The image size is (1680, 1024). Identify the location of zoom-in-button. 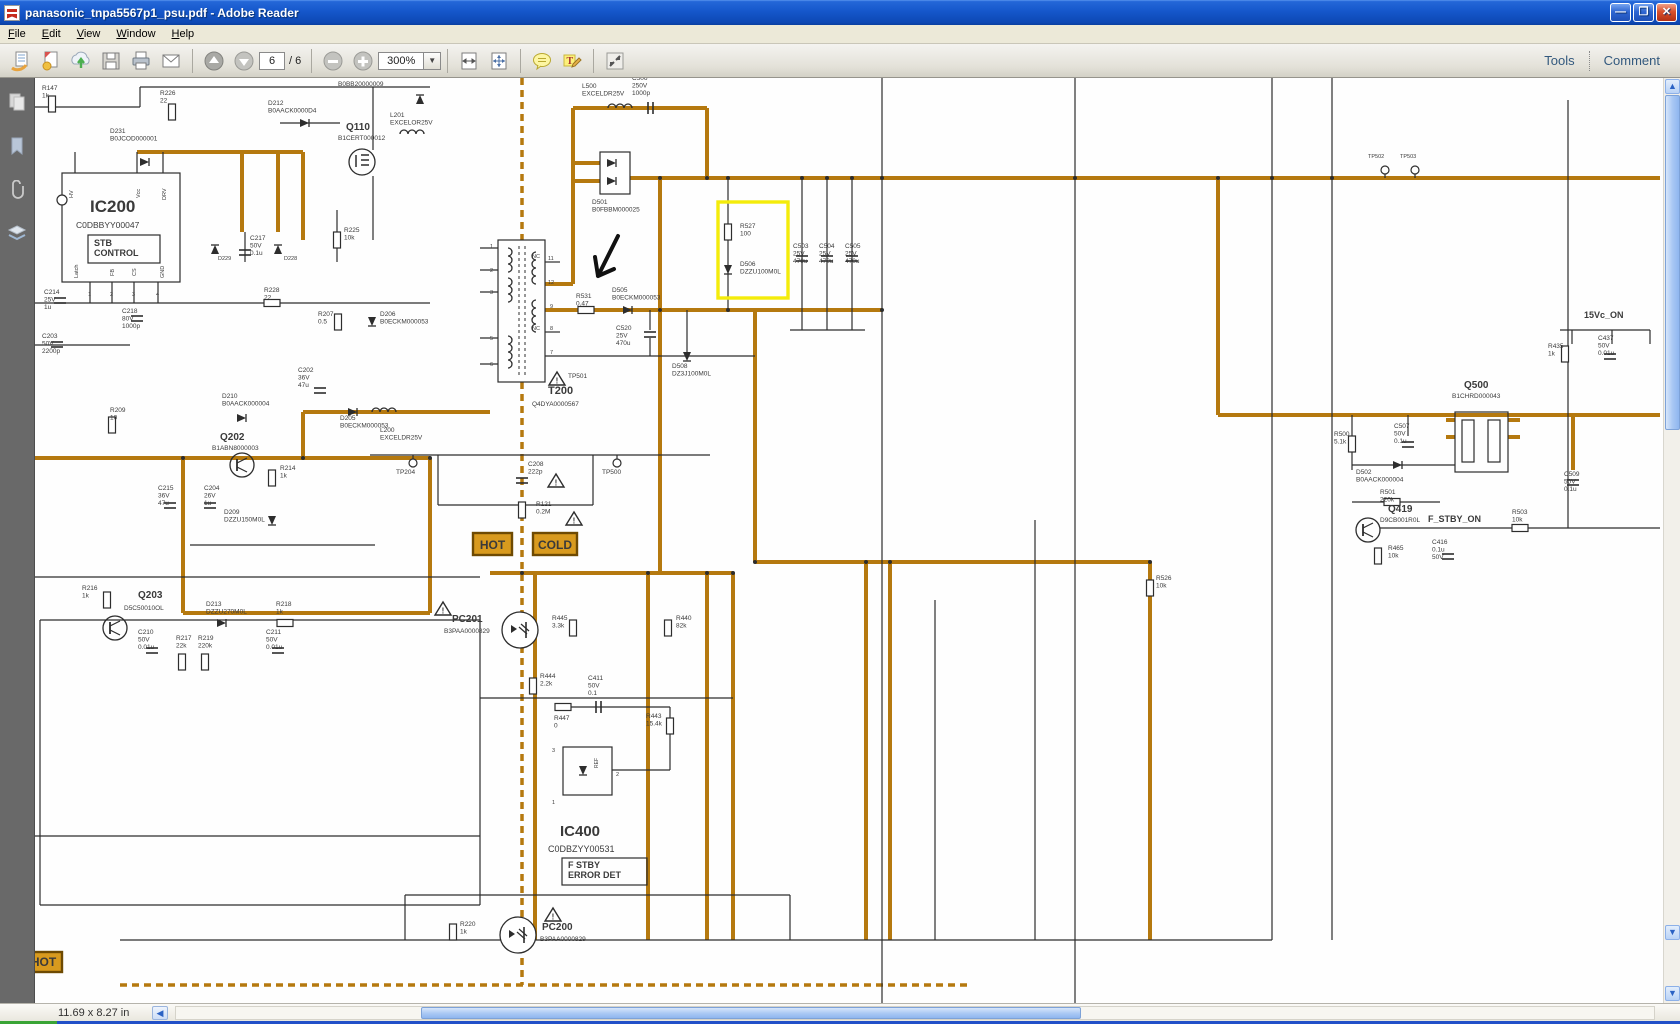
(363, 61).